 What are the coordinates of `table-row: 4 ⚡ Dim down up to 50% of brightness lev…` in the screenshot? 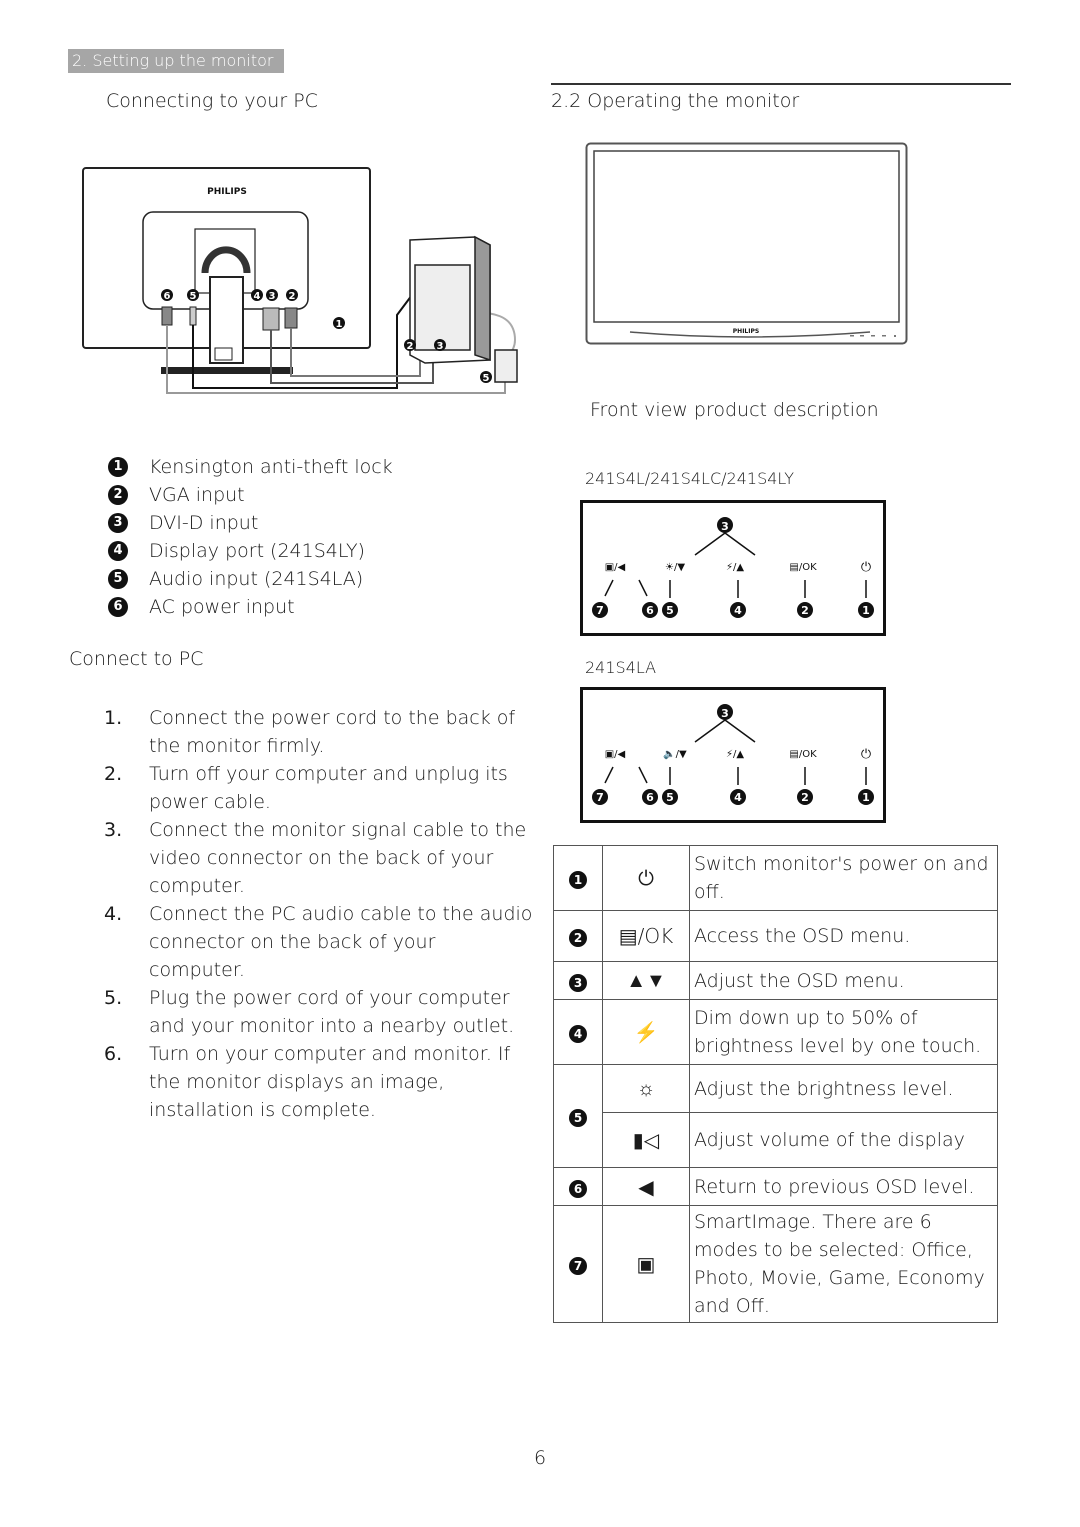 It's located at (775, 1032).